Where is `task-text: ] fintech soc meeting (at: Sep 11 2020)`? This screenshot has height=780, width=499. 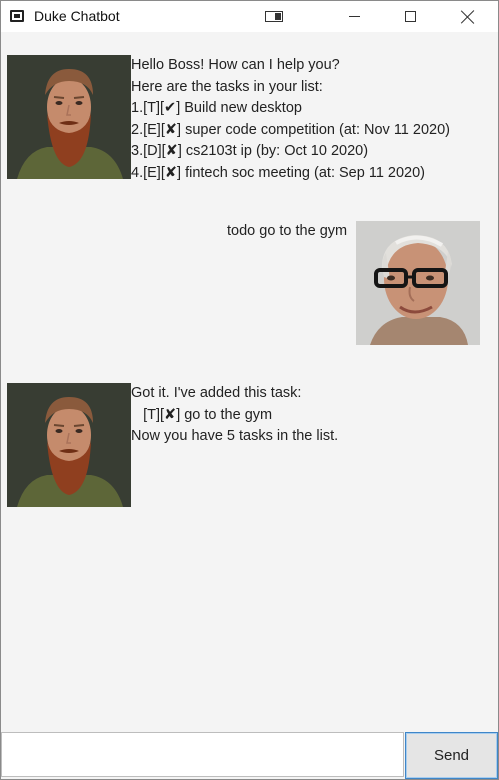
task-text: ] fintech soc meeting (at: Sep 11 2020) is located at coordinates (301, 172).